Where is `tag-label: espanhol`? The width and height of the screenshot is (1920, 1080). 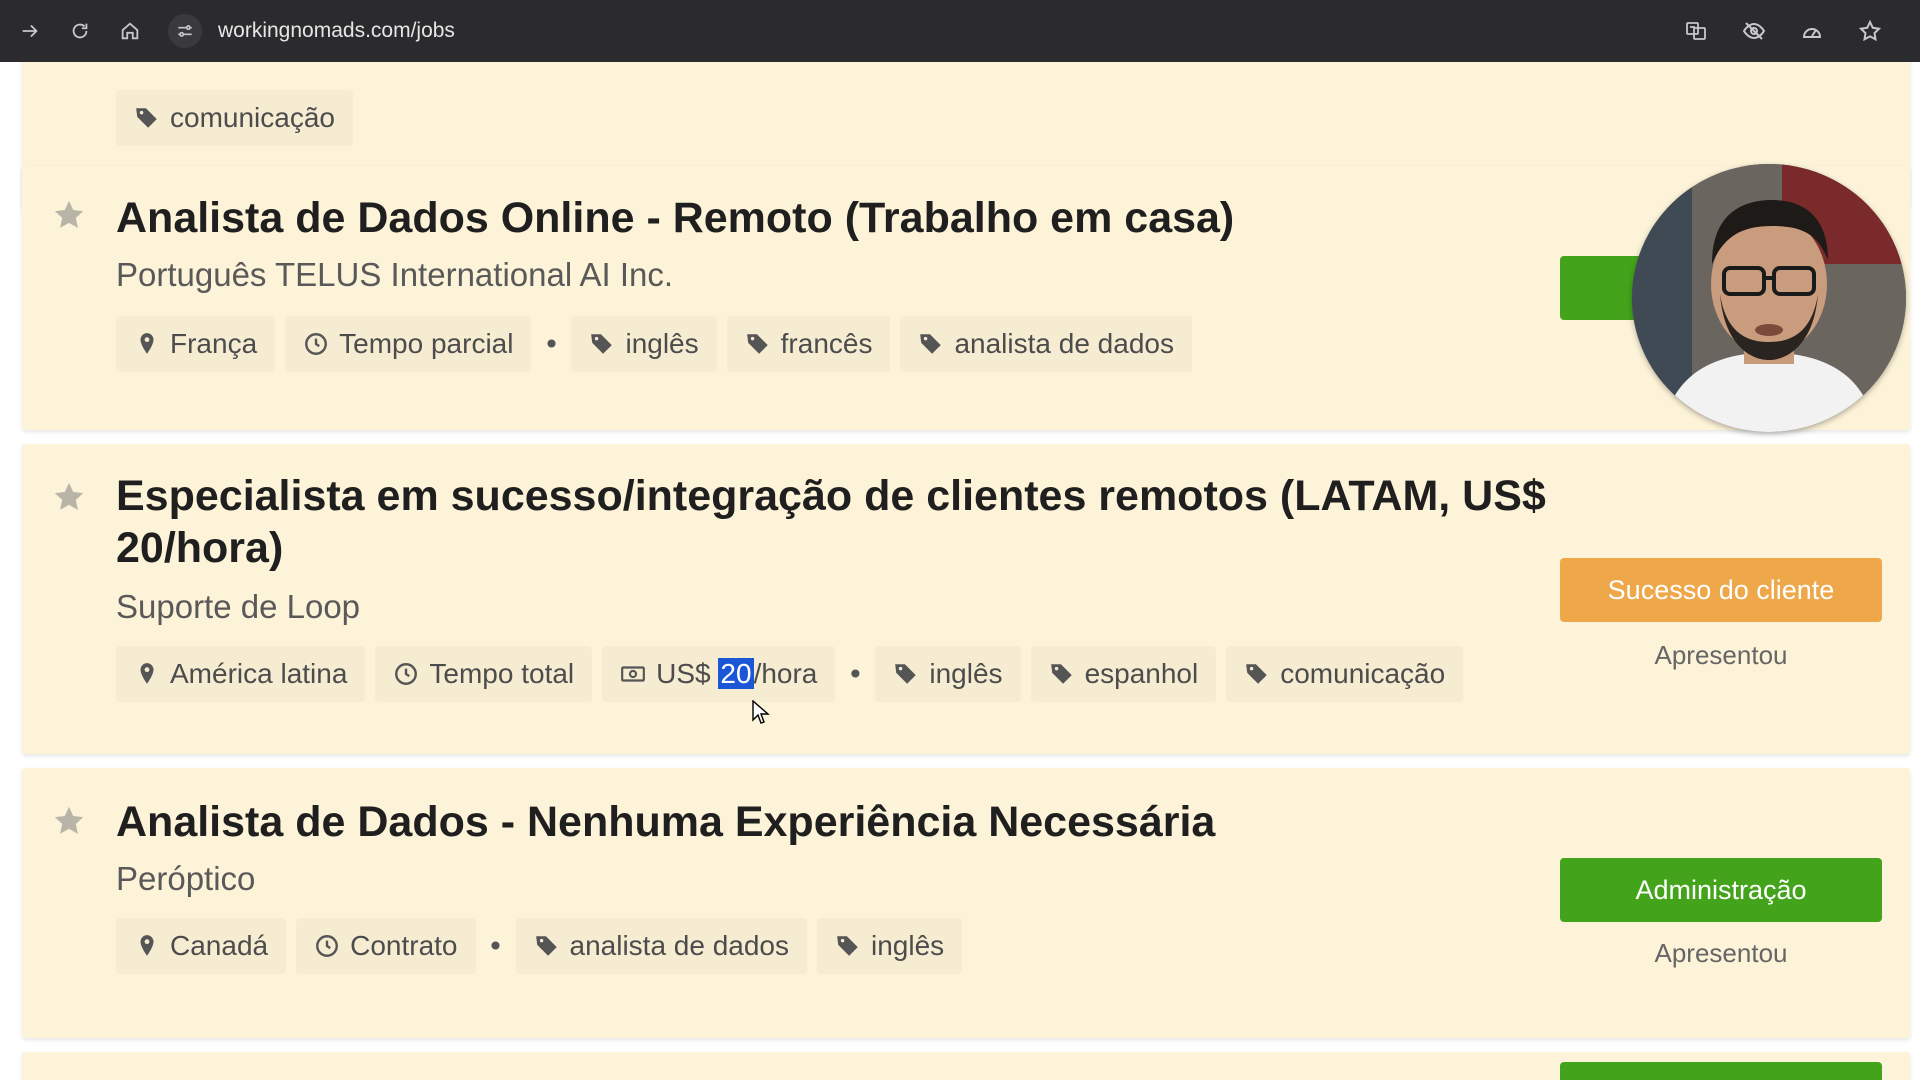
tag-label: espanhol is located at coordinates (1141, 673).